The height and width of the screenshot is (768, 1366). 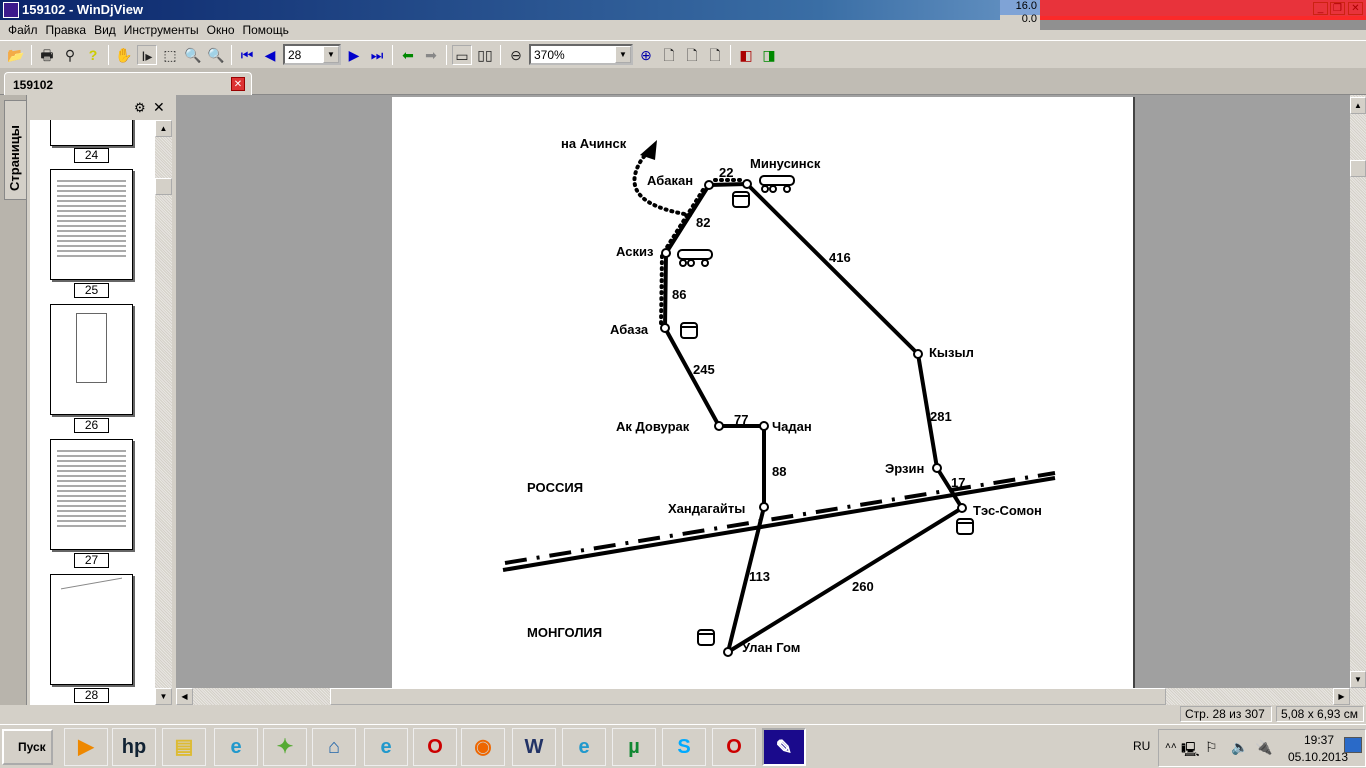 What do you see at coordinates (161, 30) in the screenshot?
I see `menu-tools: Инструменты` at bounding box center [161, 30].